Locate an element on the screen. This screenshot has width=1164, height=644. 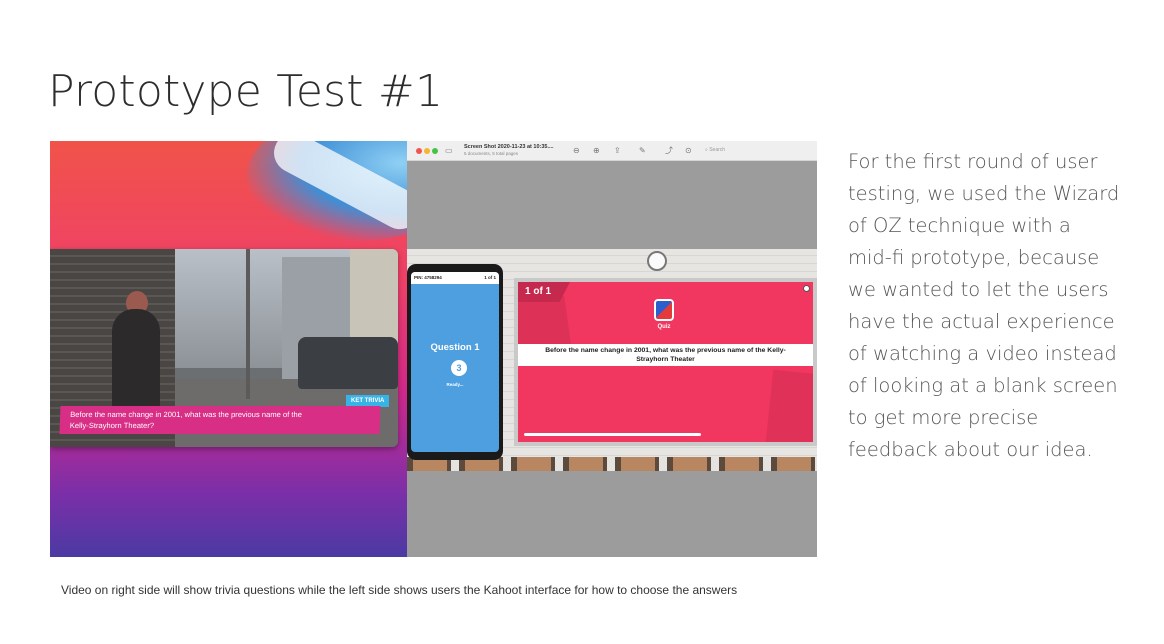
clock-icon is located at coordinates (657, 261).